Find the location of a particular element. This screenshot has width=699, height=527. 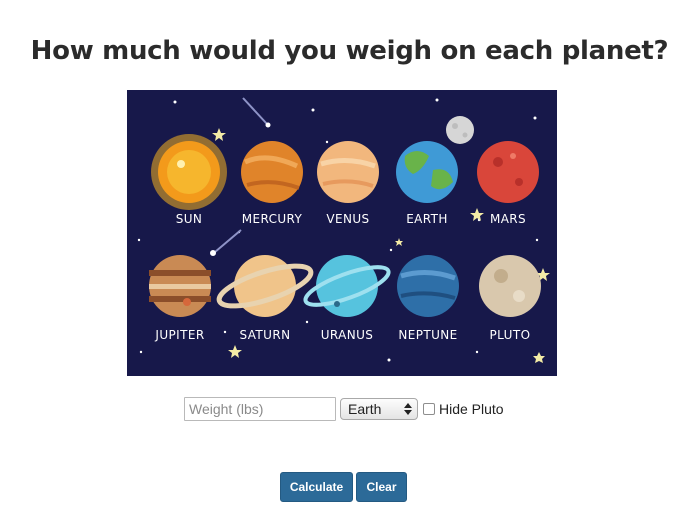

planet-label-uranus: URANUS is located at coordinates (347, 335).